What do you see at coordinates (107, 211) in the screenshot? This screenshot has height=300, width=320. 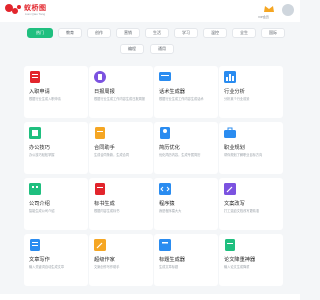 I see `card-desc: 根据内容生成标书` at bounding box center [107, 211].